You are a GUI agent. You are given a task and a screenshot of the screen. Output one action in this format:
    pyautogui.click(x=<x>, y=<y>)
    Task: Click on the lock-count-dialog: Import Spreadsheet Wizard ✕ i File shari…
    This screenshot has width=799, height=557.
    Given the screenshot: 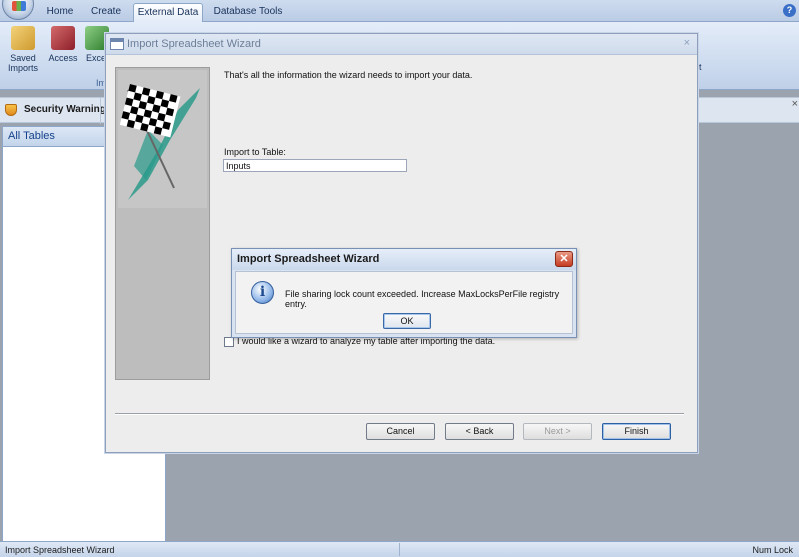 What is the action you would take?
    pyautogui.click(x=404, y=293)
    